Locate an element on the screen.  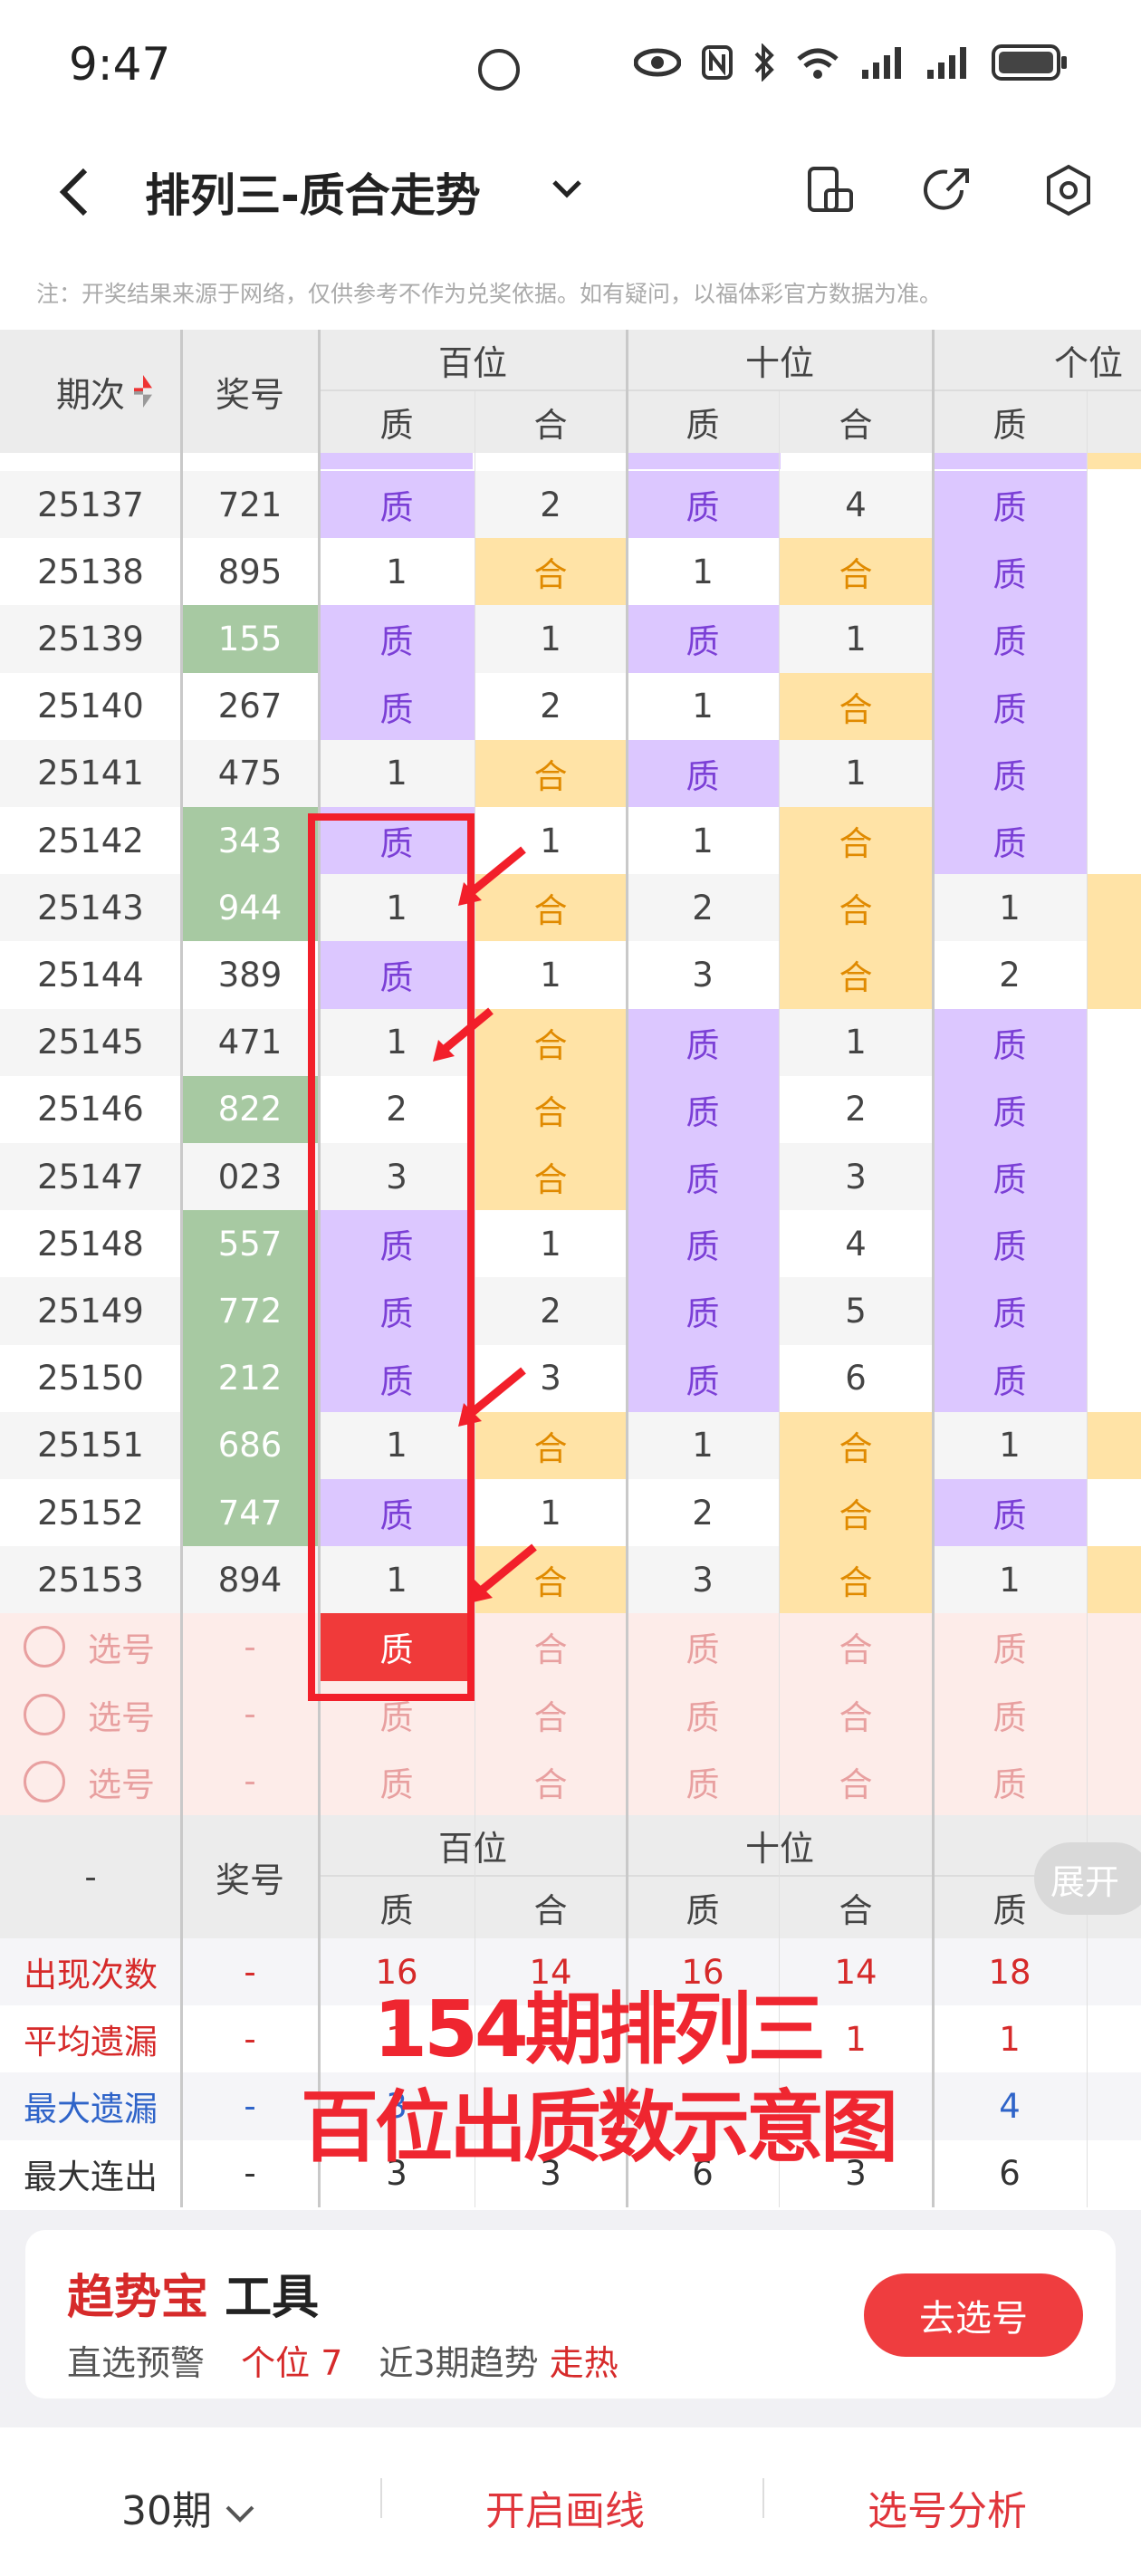
sub-header: 合 is located at coordinates (550, 425).